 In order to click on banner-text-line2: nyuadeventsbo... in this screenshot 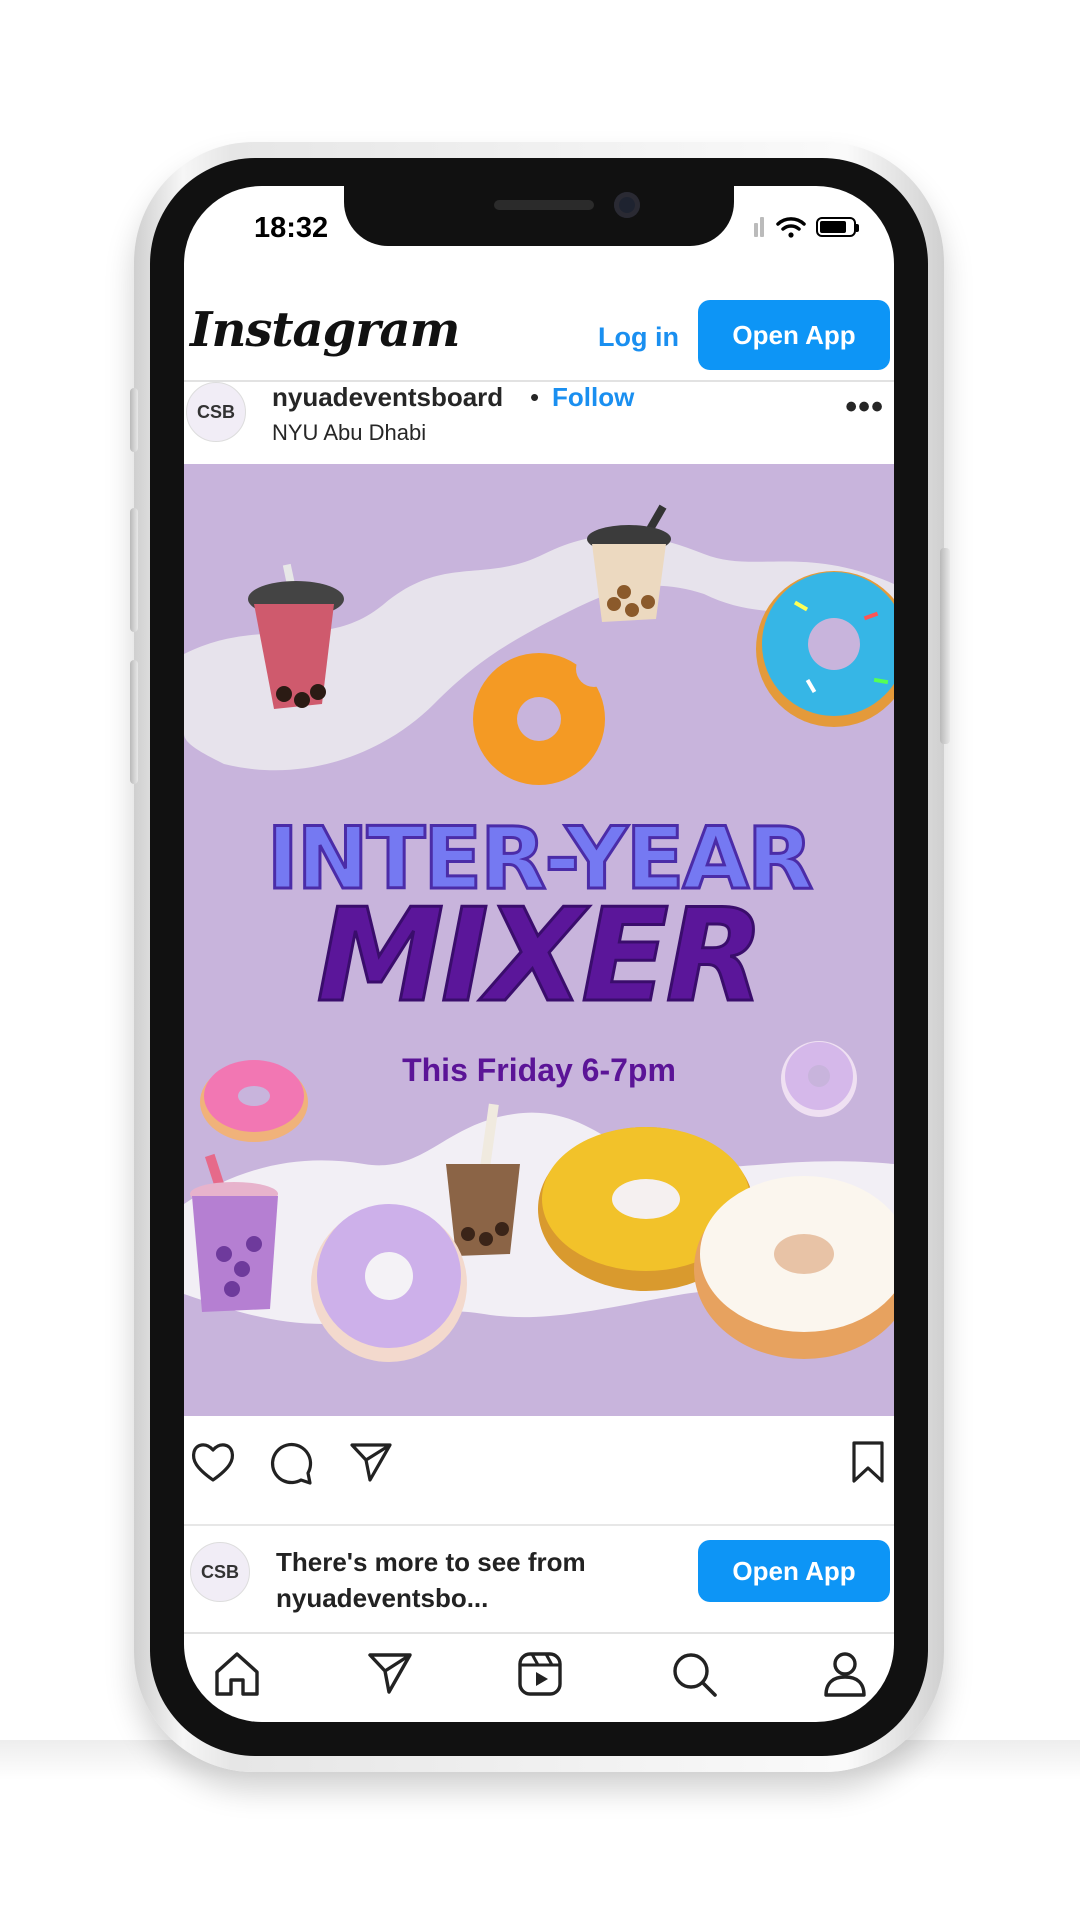, I will do `click(382, 1598)`.